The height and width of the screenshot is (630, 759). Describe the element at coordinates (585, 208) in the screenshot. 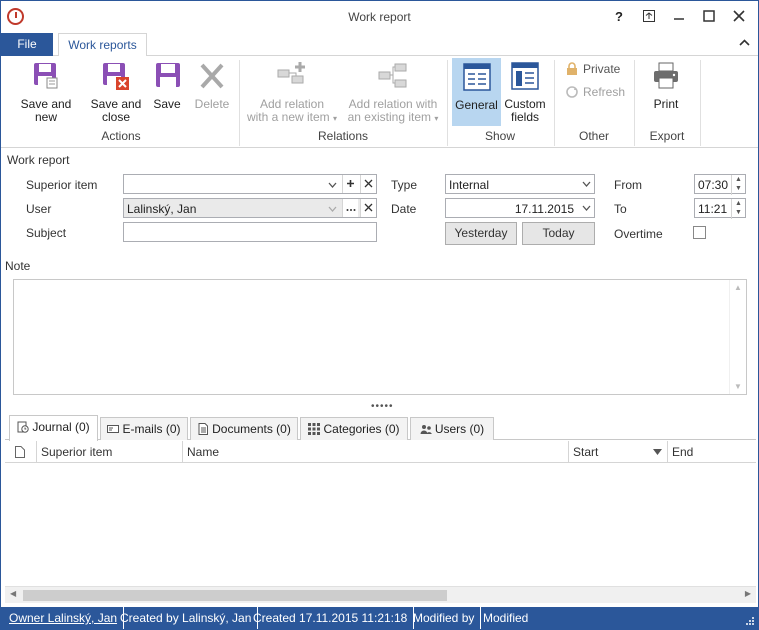

I see `date-dropdown-arrow` at that location.